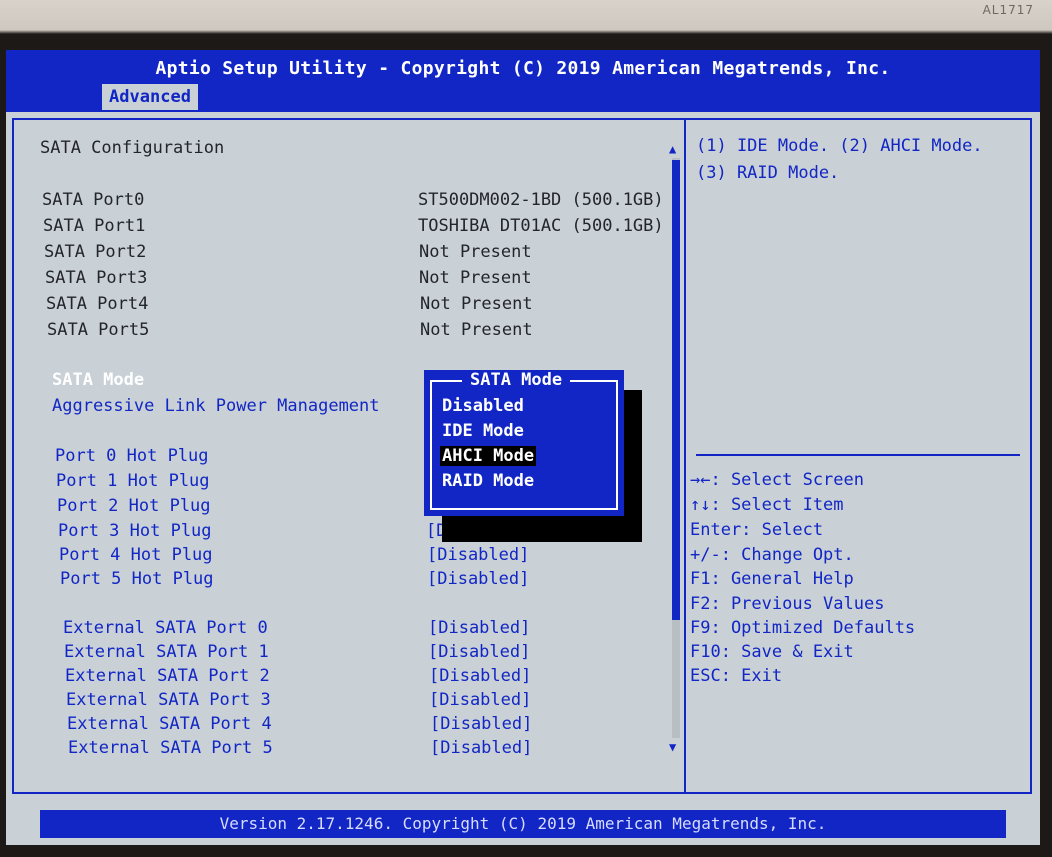  What do you see at coordinates (787, 604) in the screenshot?
I see `key-hint: F2: Previous Values` at bounding box center [787, 604].